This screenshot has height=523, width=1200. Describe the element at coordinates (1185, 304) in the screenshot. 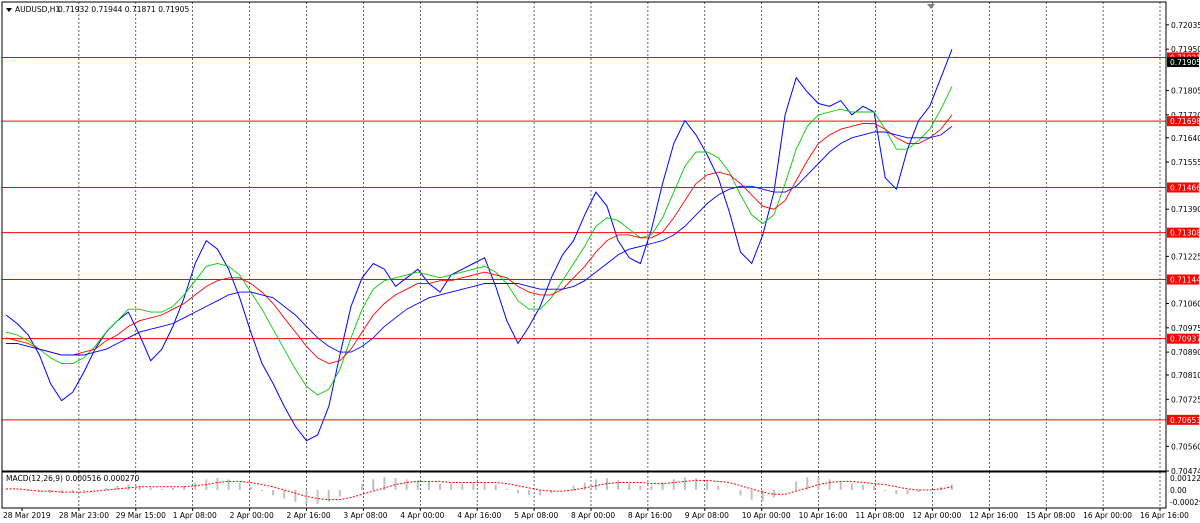

I see `y-tick-label: 0.71060` at that location.